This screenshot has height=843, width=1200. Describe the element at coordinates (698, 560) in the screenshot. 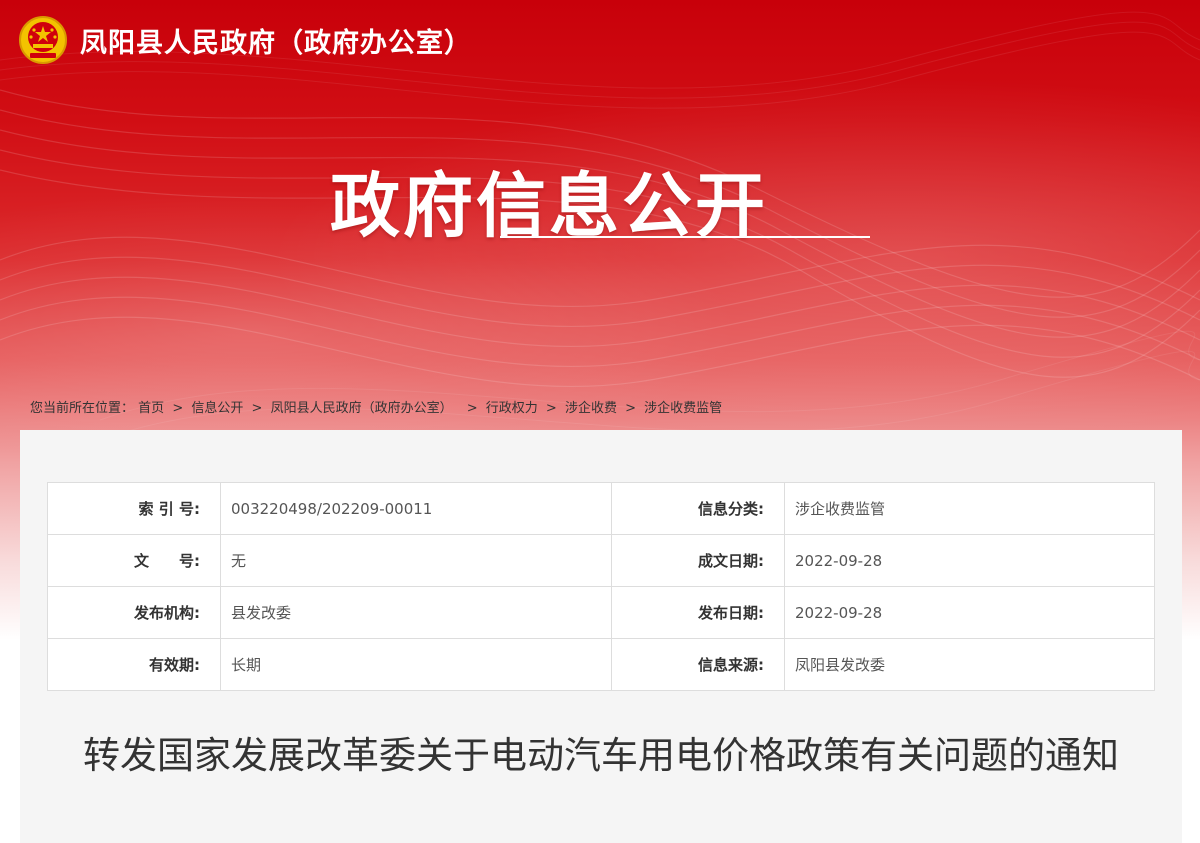

I see `written-date-label: 成文日期:` at that location.